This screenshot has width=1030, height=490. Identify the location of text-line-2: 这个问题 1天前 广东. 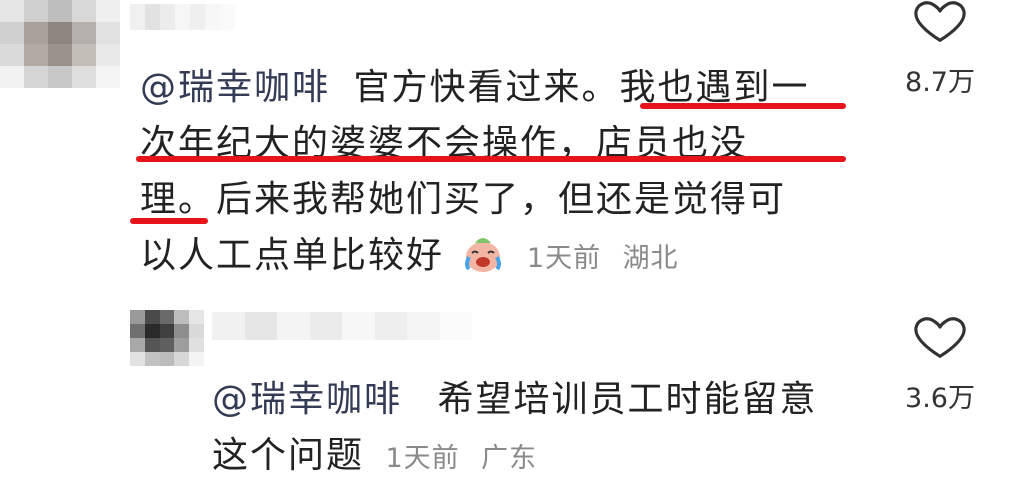
(542, 457).